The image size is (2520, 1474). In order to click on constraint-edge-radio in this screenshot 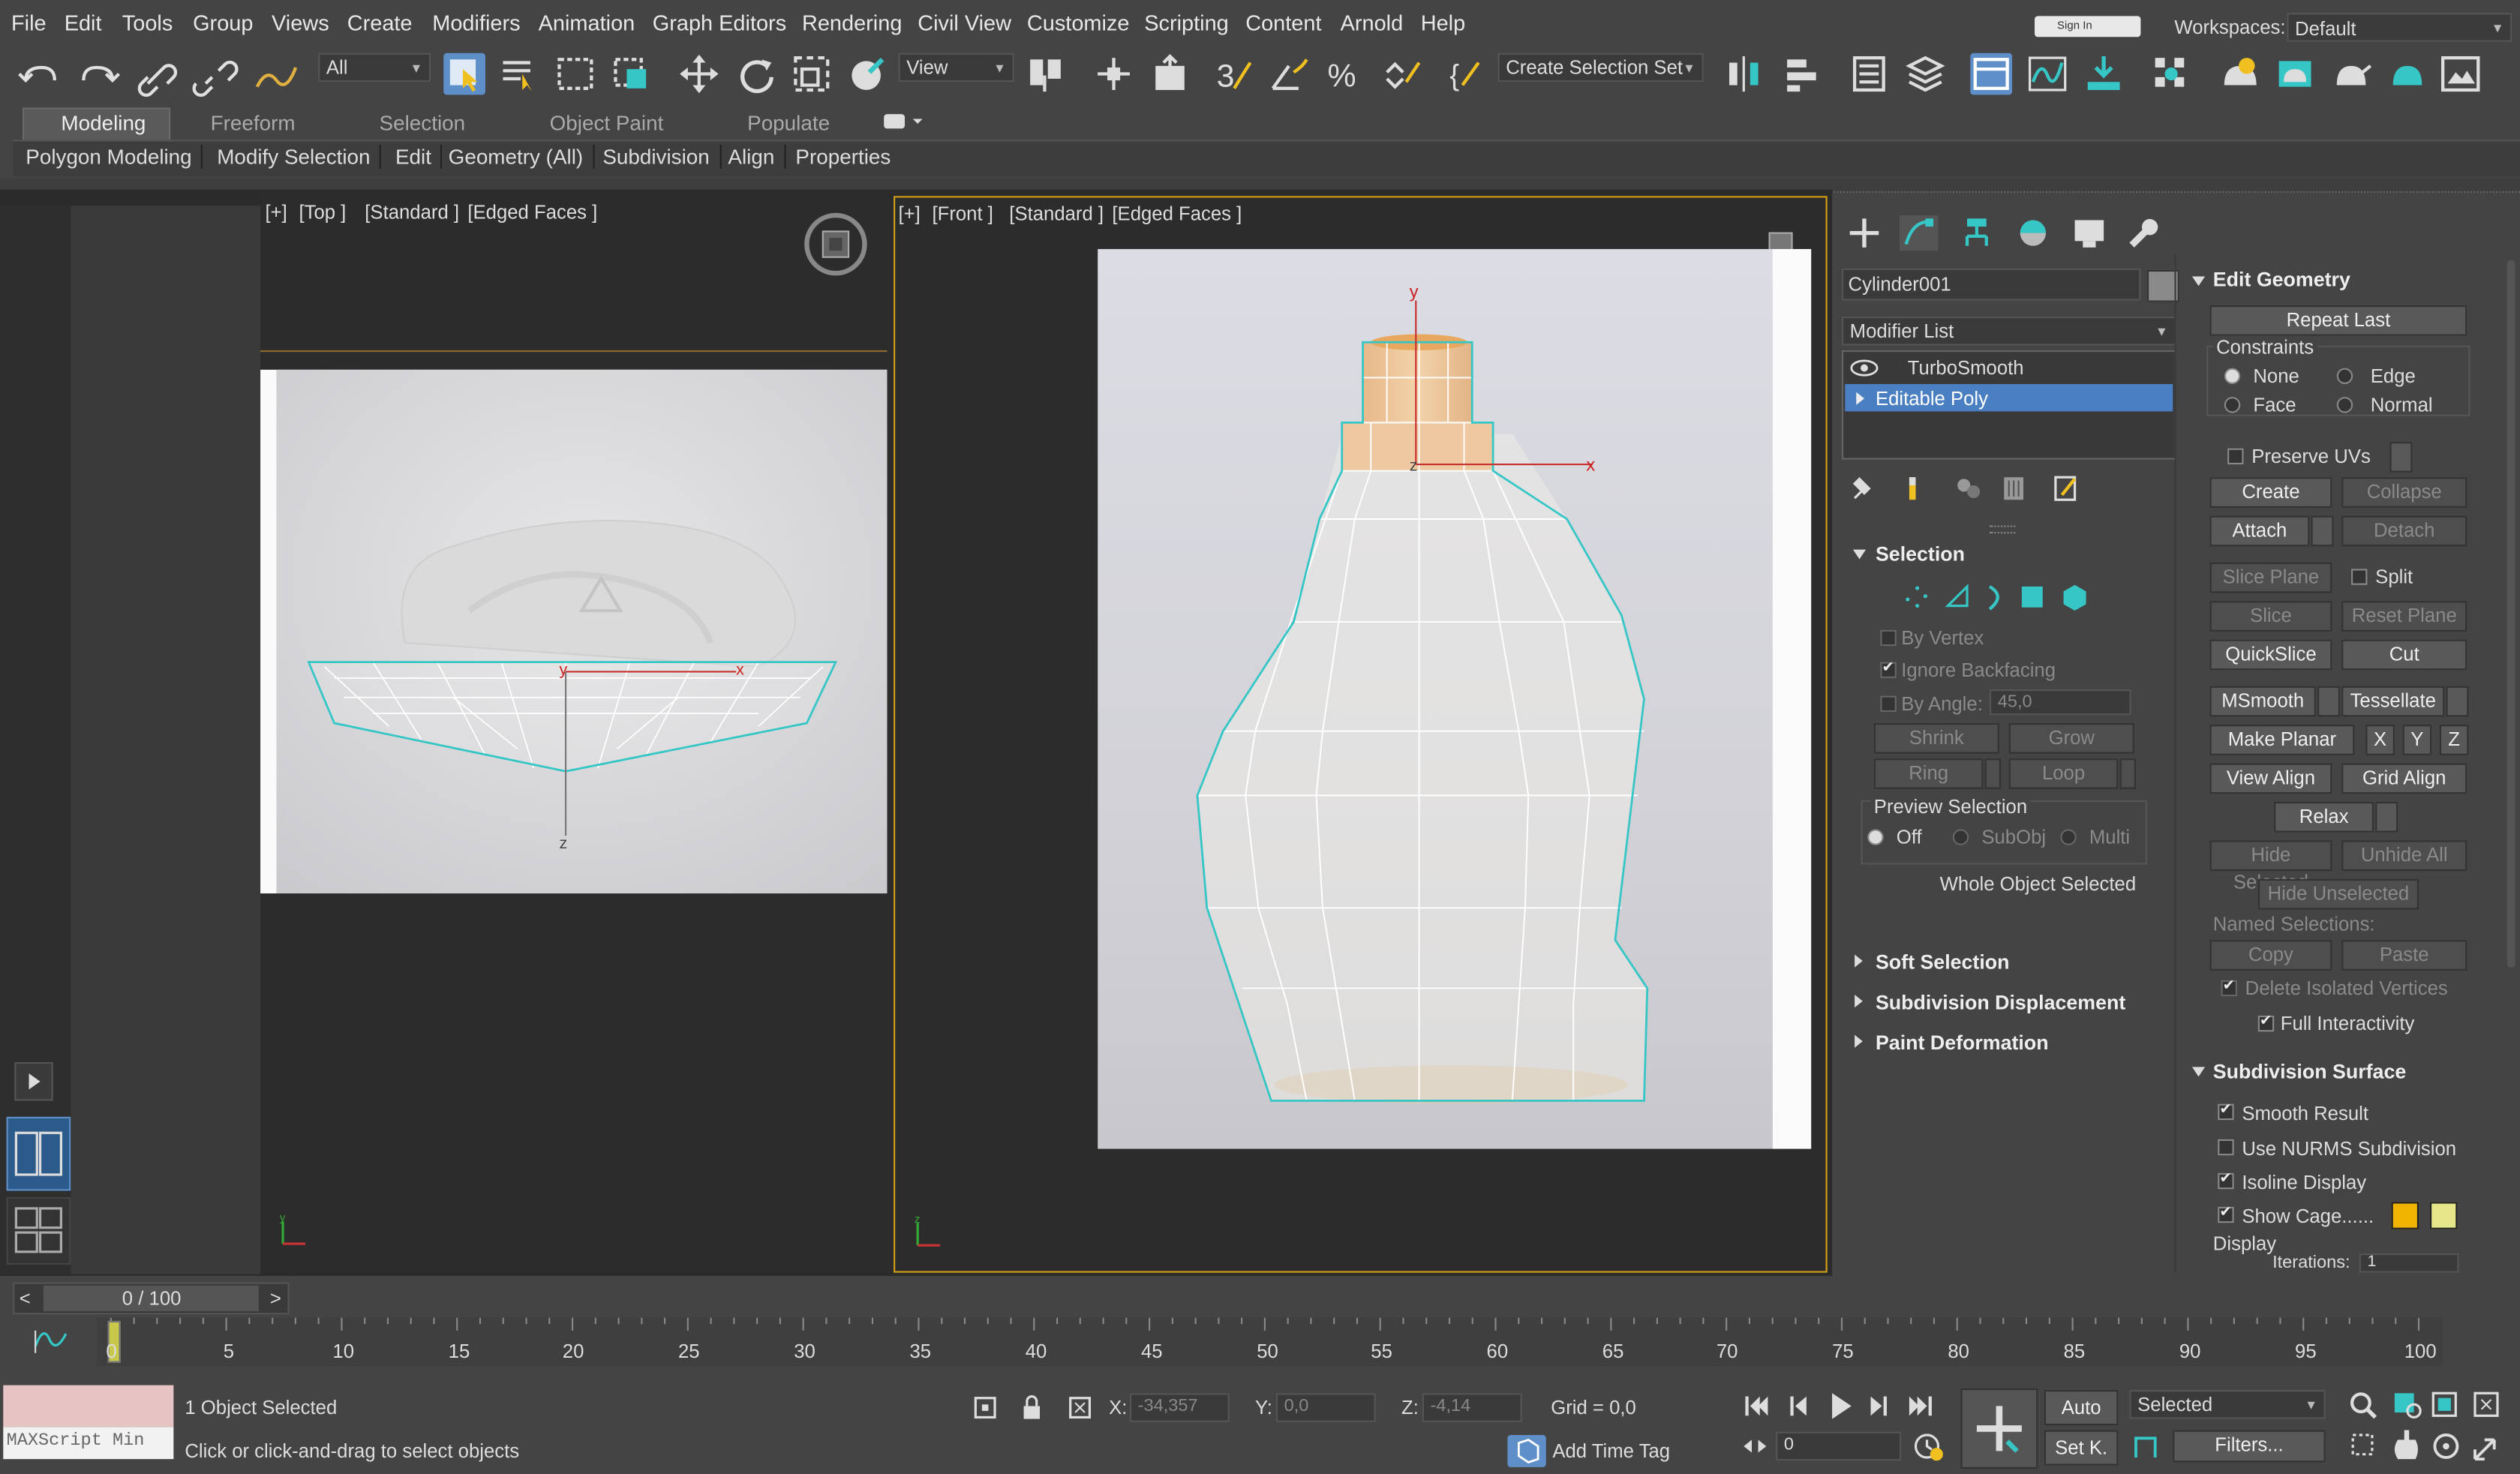, I will do `click(2344, 376)`.